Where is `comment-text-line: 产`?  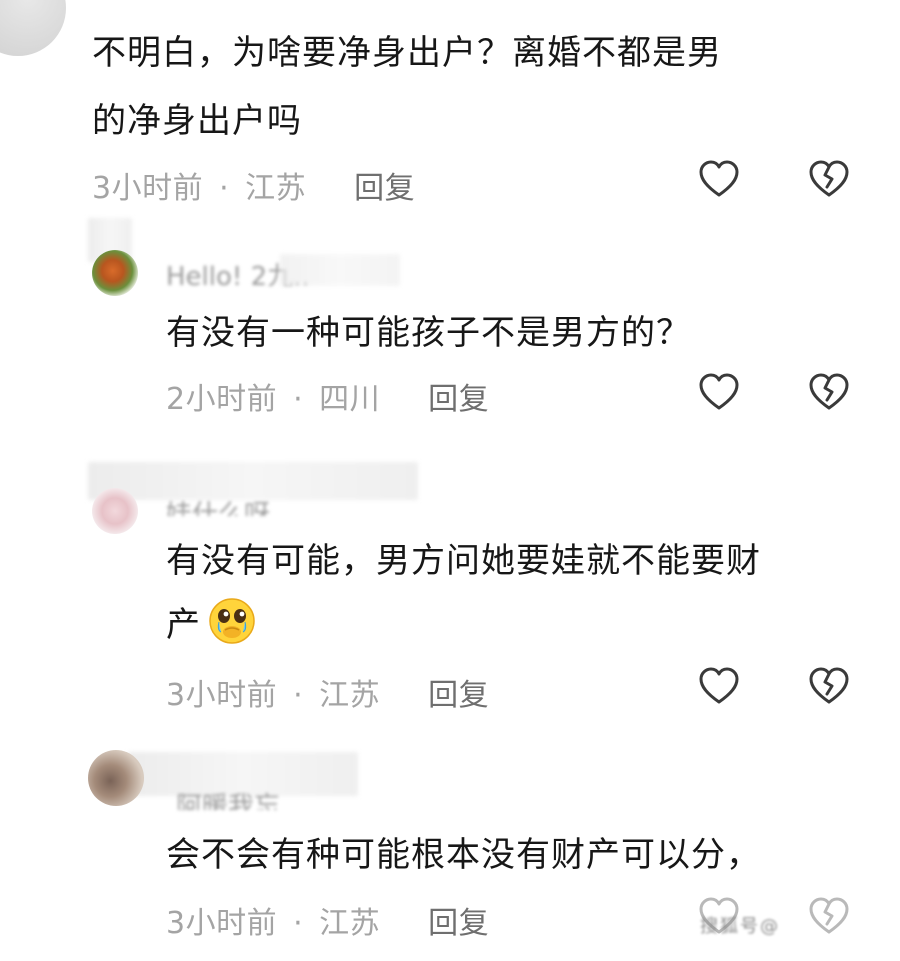
comment-text-line: 产 is located at coordinates (211, 624).